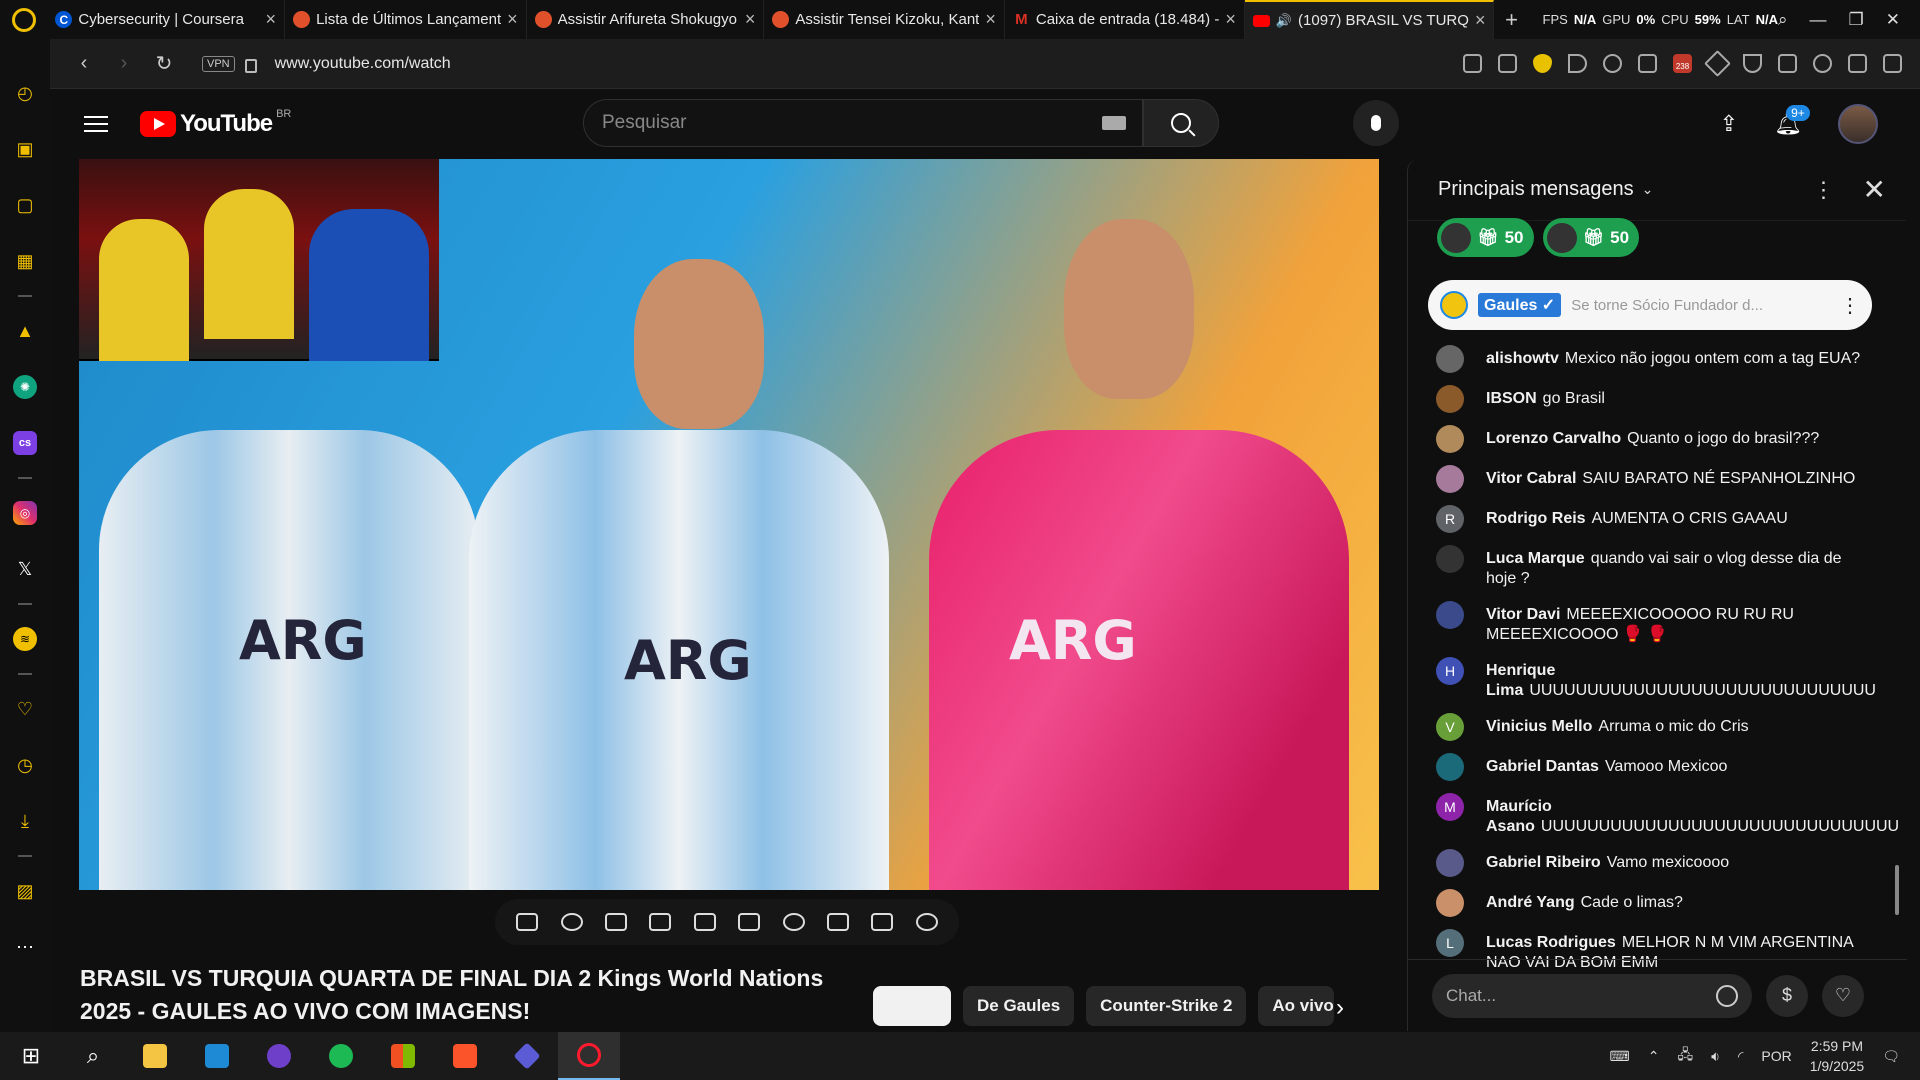 This screenshot has height=1080, width=1920. Describe the element at coordinates (1740, 1056) in the screenshot. I see `wifi-icon: ◜` at that location.